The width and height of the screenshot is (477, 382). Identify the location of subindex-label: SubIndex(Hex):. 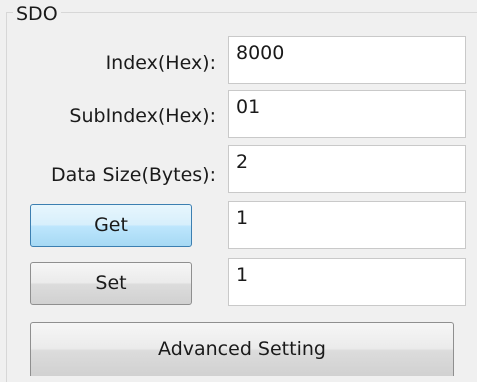
(142, 116).